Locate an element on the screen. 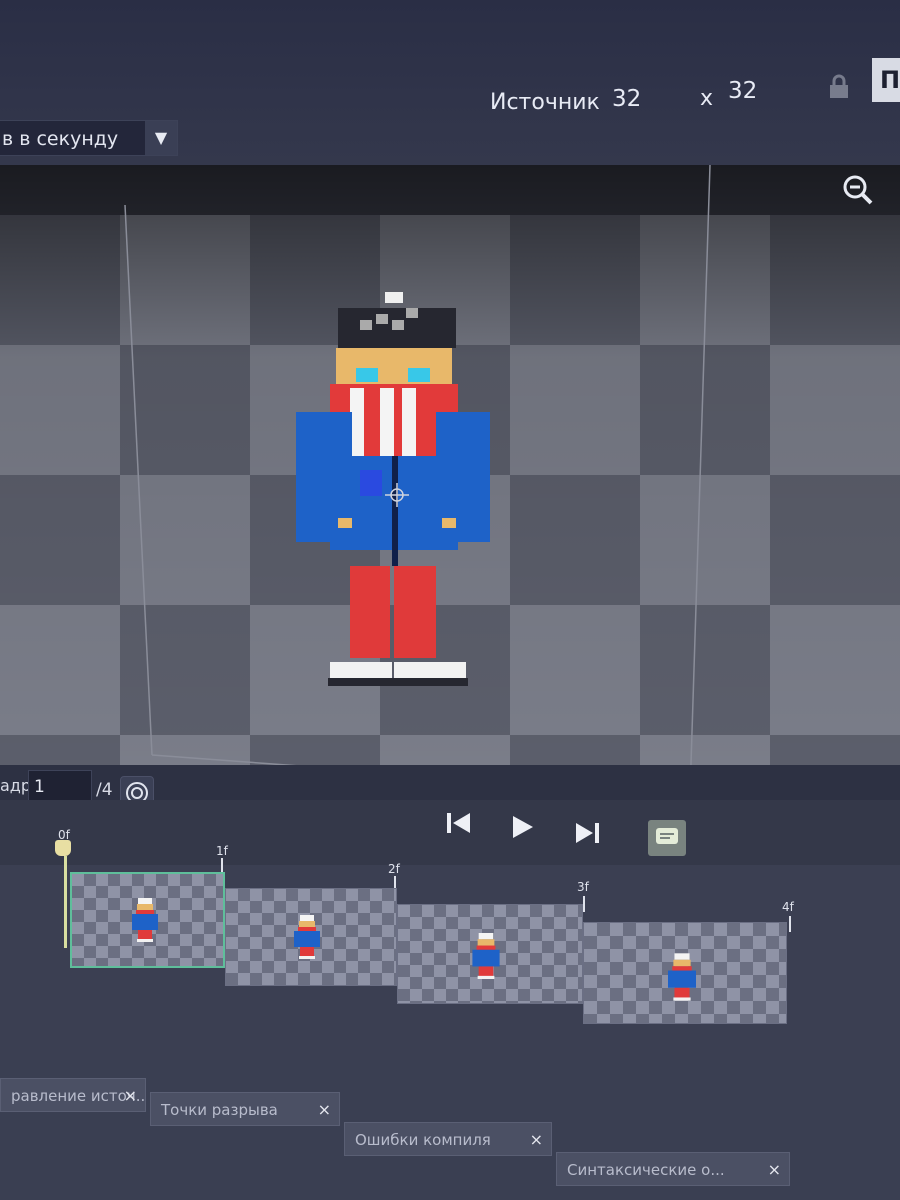 Image resolution: width=900 pixels, height=1200 pixels. skip-forward-icon is located at coordinates (587, 833).